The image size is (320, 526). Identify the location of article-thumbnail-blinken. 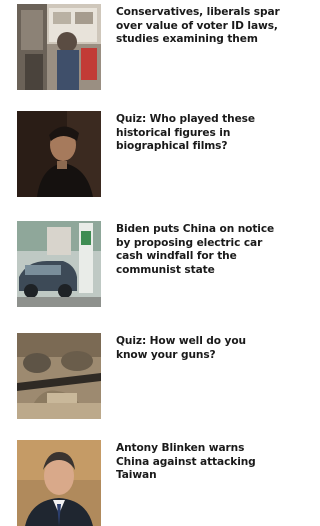
(59, 483).